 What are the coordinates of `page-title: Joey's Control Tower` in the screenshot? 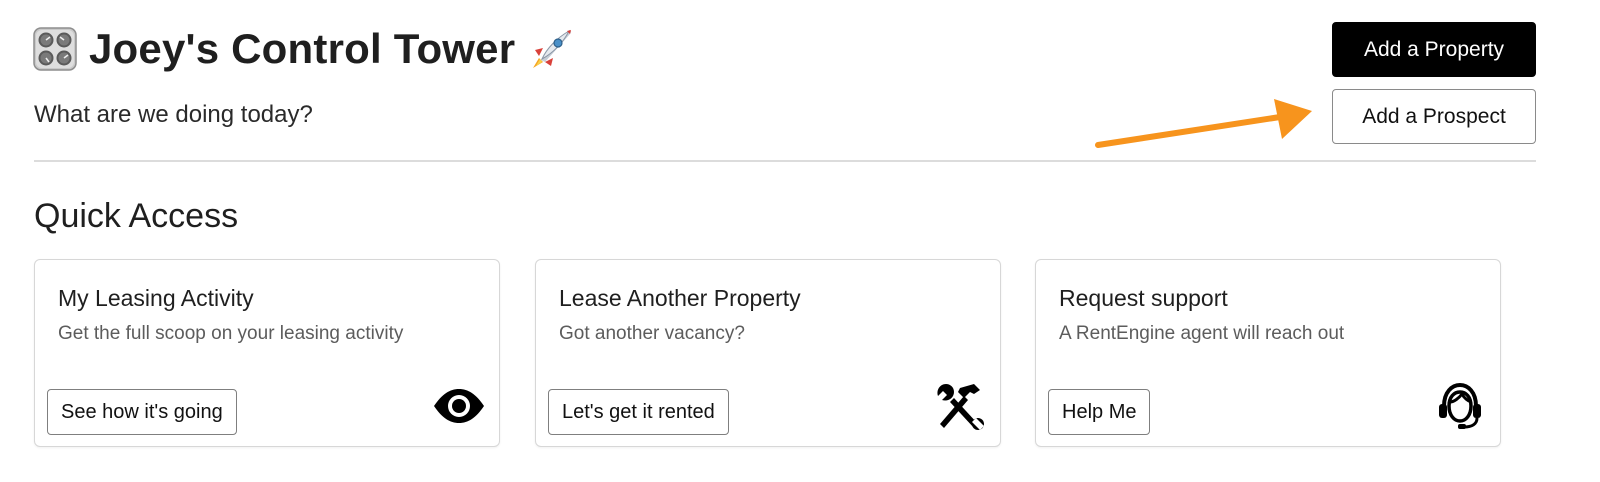 It's located at (302, 48).